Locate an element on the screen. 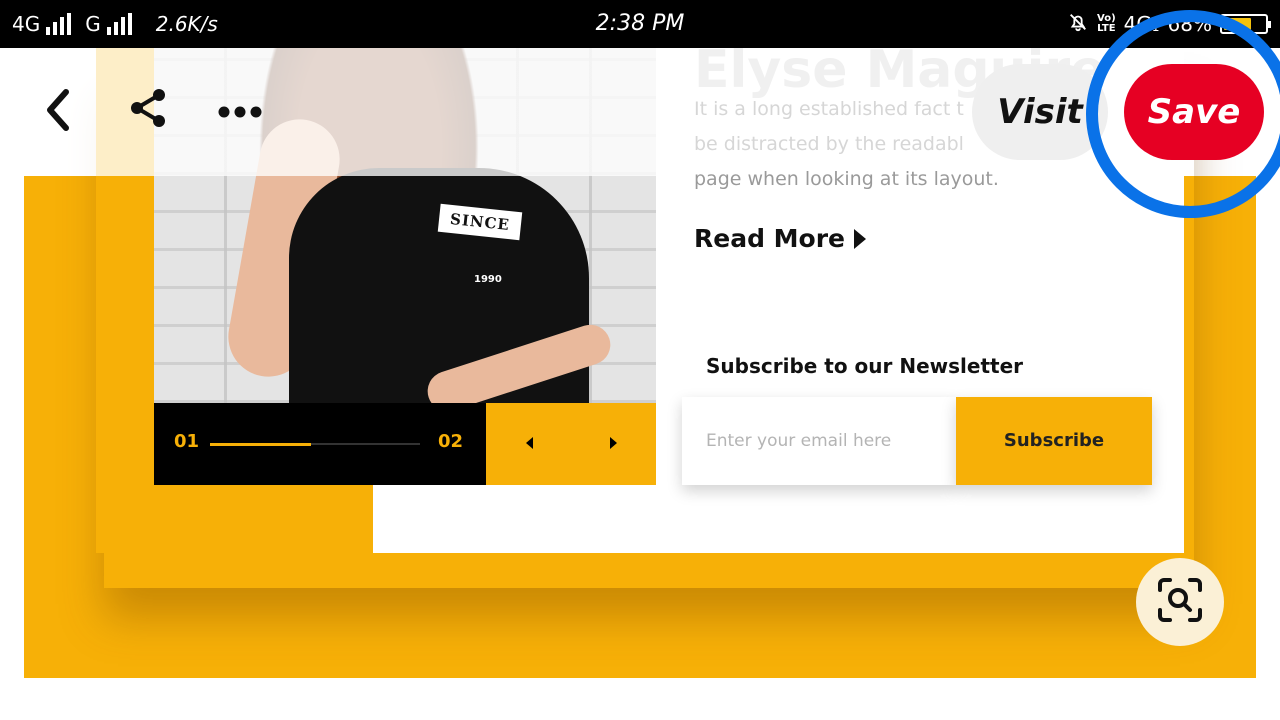  slide-progress: 01 02 is located at coordinates (320, 444).